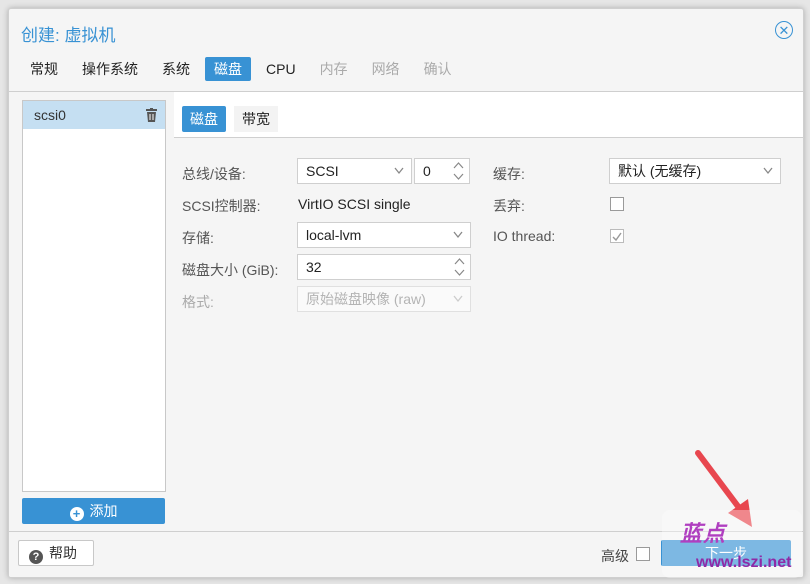 This screenshot has height=584, width=810. I want to click on cache-select: 默认 (无缓存), so click(695, 171).